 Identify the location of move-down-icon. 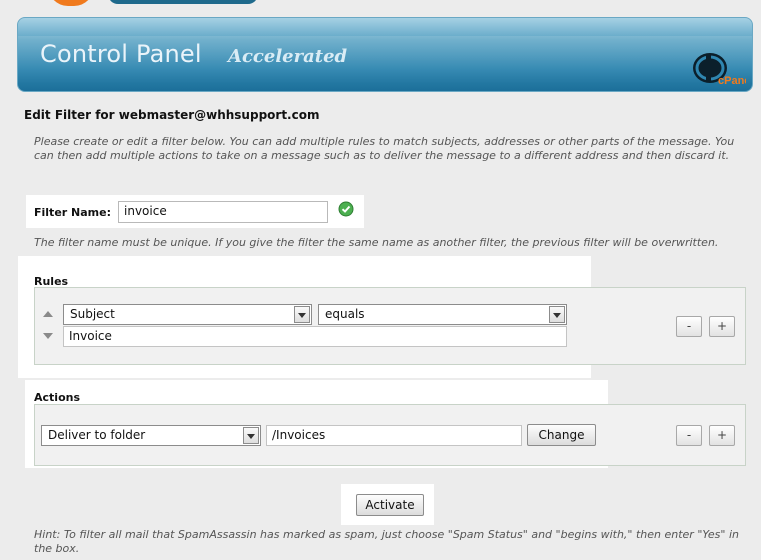
(48, 336).